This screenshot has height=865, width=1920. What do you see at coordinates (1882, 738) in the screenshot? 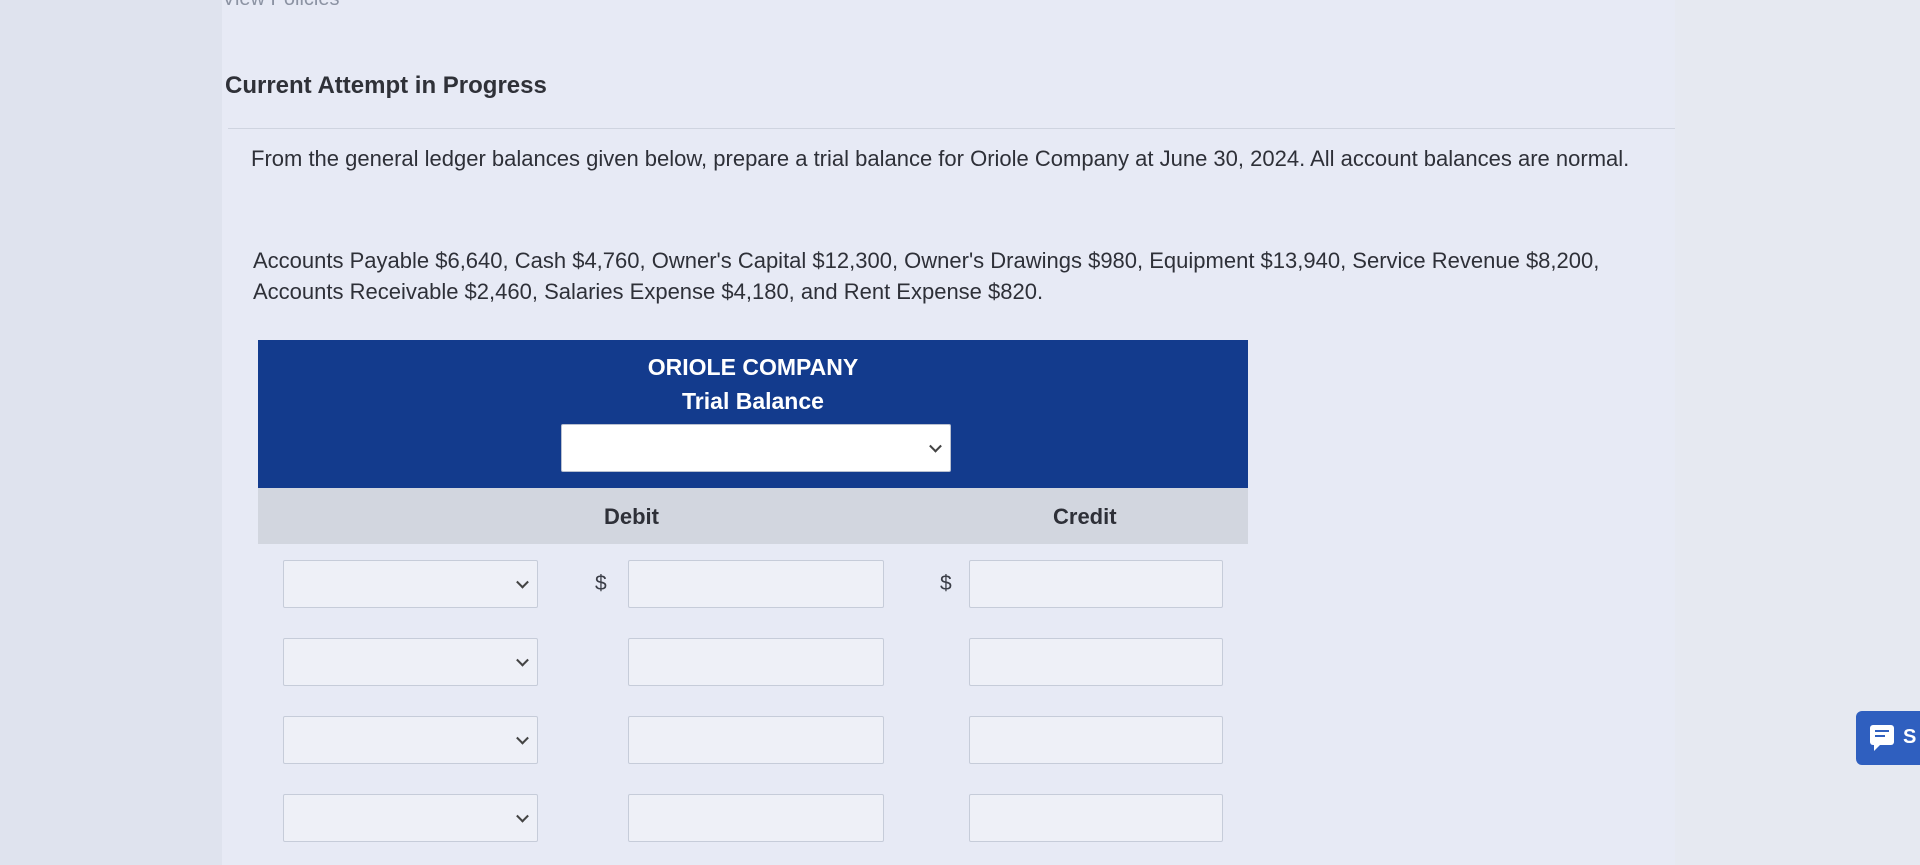
I see `chat-icon` at bounding box center [1882, 738].